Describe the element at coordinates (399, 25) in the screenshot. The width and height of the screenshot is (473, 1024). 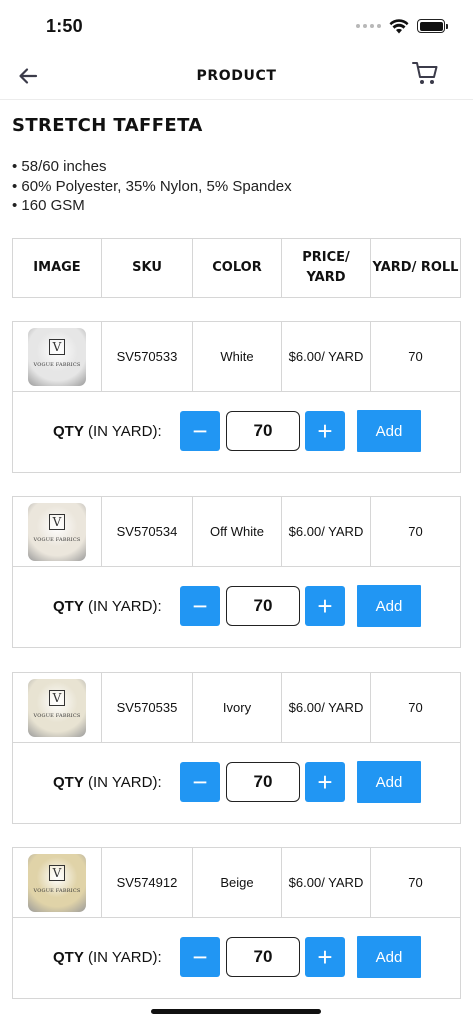
I see `wifi-icon` at that location.